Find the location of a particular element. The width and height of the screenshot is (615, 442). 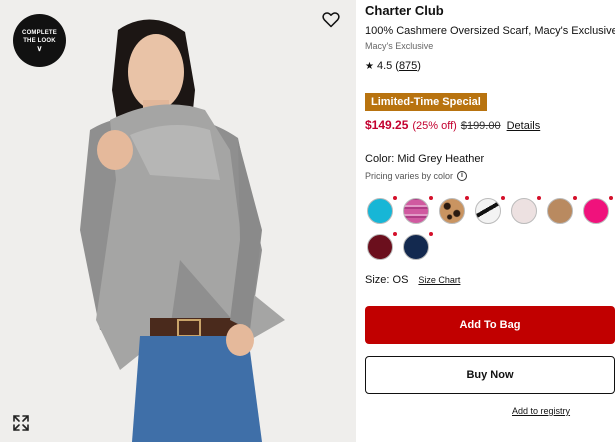

color-swatch-black-white is located at coordinates (488, 211).